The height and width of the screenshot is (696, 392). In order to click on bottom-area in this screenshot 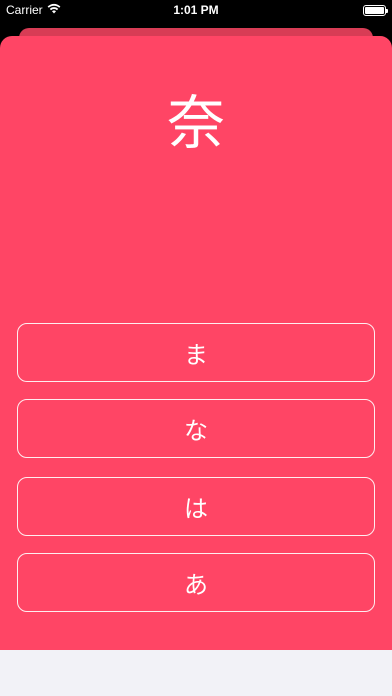, I will do `click(196, 673)`.